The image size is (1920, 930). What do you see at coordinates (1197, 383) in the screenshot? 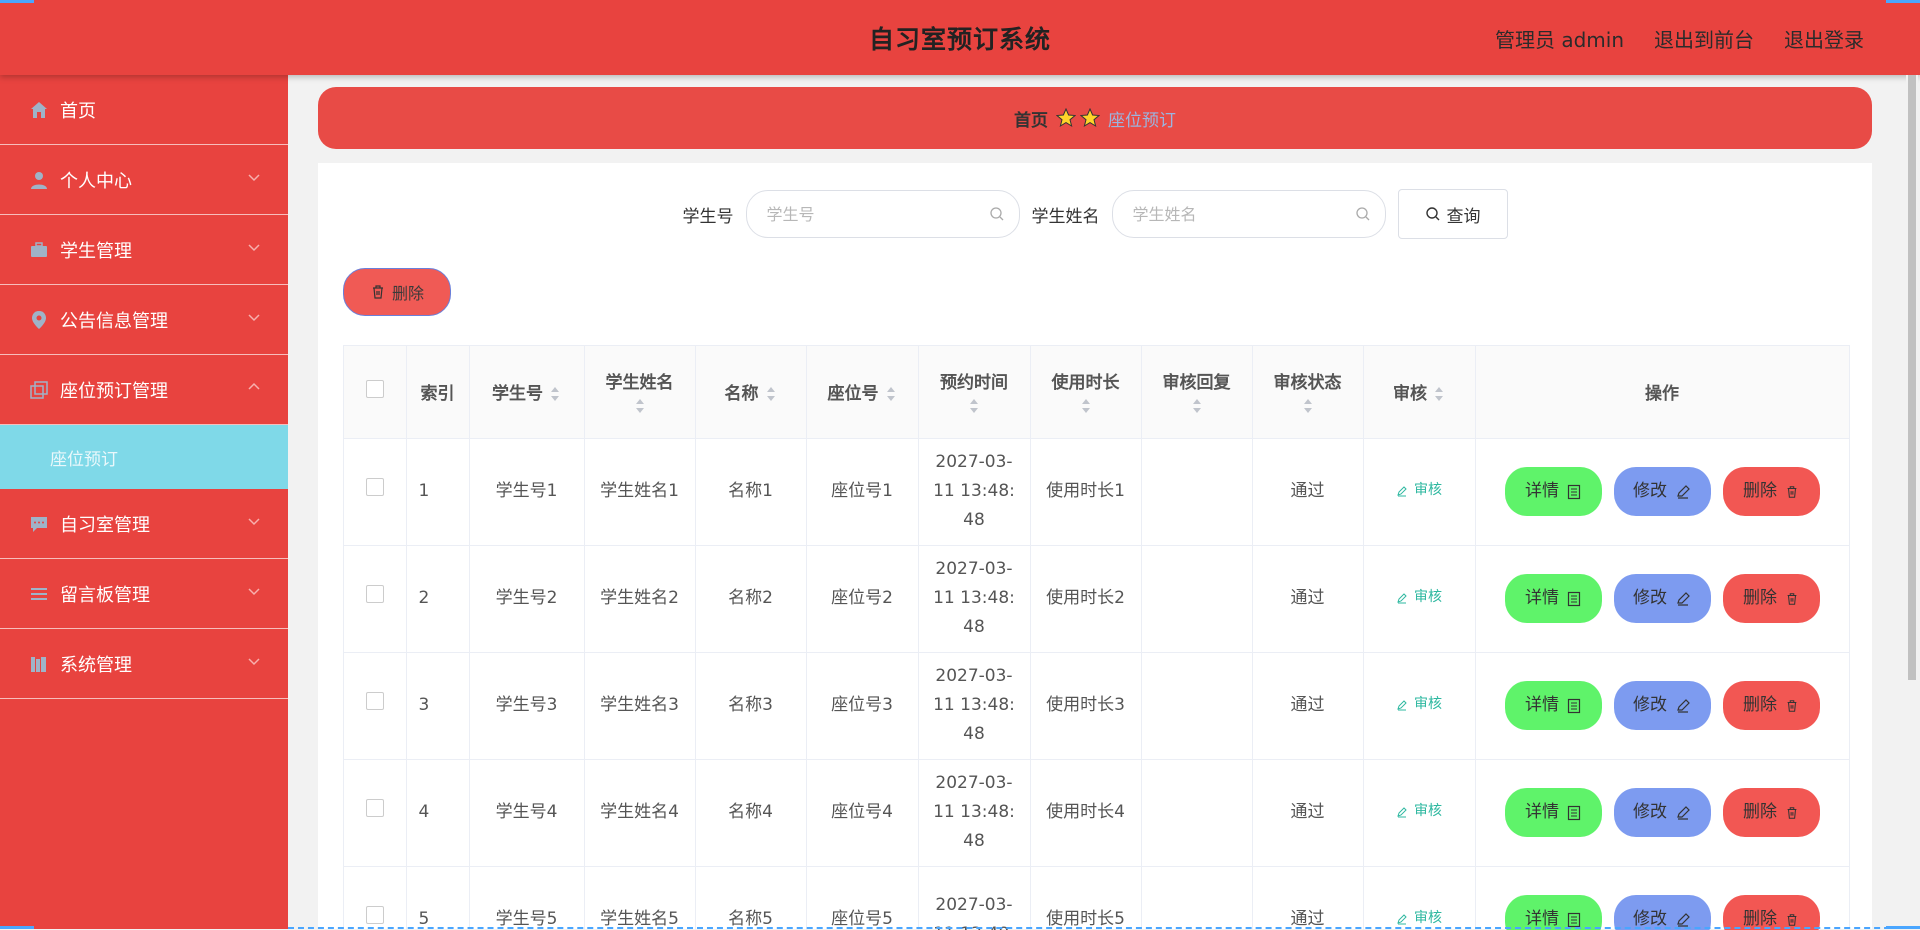
I see `header-label: 审核回复` at bounding box center [1197, 383].